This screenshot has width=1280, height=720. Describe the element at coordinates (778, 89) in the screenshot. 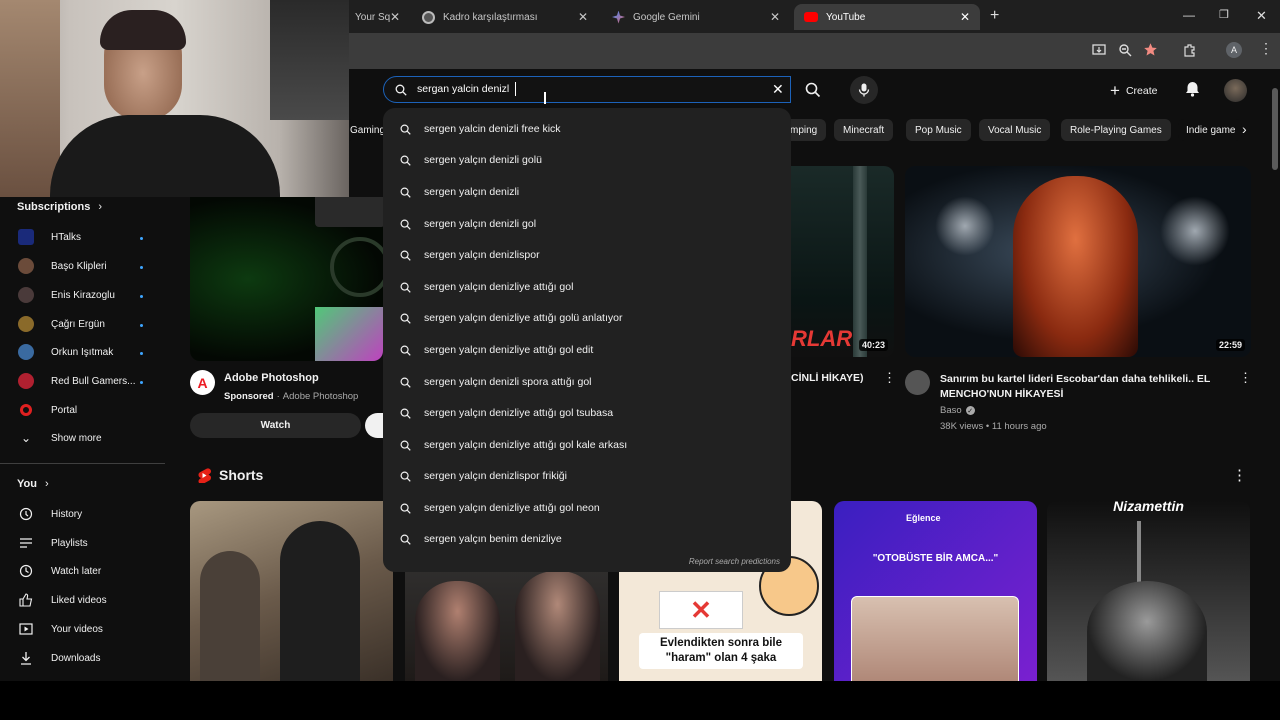

I see `clear-search-icon: ✕` at that location.